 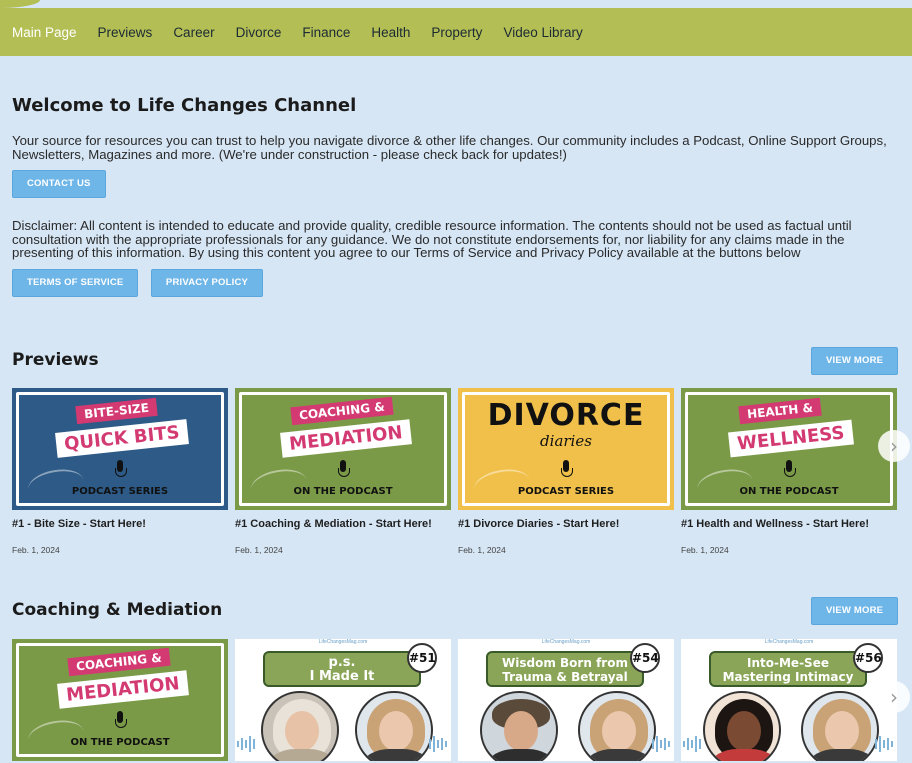 I want to click on contact-row: CONTACT US, so click(x=453, y=184).